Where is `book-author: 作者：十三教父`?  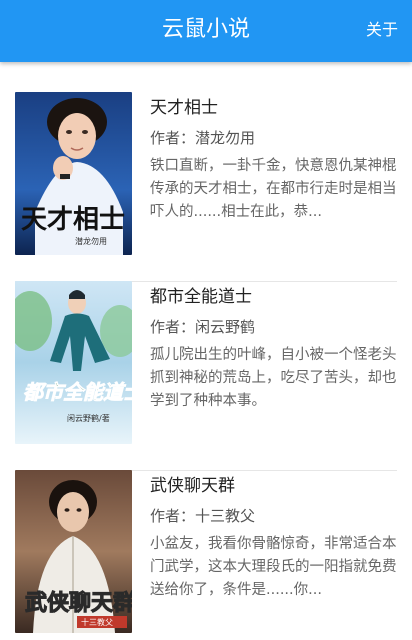 book-author: 作者：十三教父 is located at coordinates (203, 516).